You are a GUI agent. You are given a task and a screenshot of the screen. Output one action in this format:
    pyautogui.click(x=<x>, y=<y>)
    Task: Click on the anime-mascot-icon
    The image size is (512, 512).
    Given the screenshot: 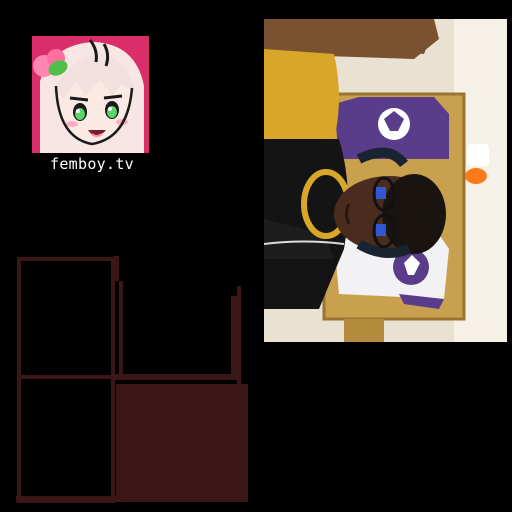 What is the action you would take?
    pyautogui.click(x=90, y=94)
    